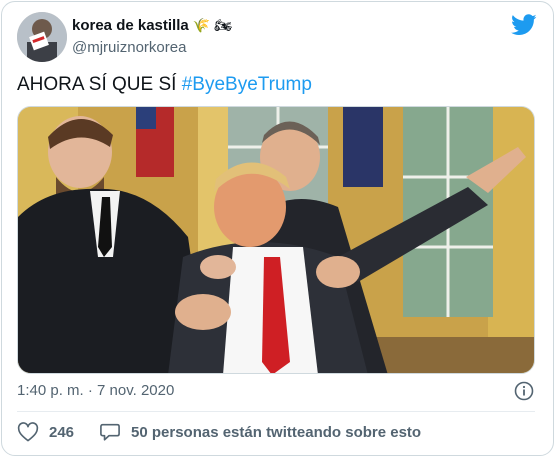  I want to click on like-button: 246, so click(45, 432).